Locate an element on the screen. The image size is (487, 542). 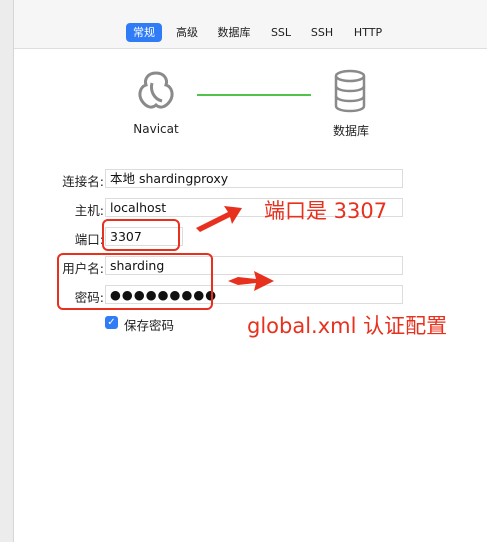
save-password-checkbox: ✓ is located at coordinates (111, 322).